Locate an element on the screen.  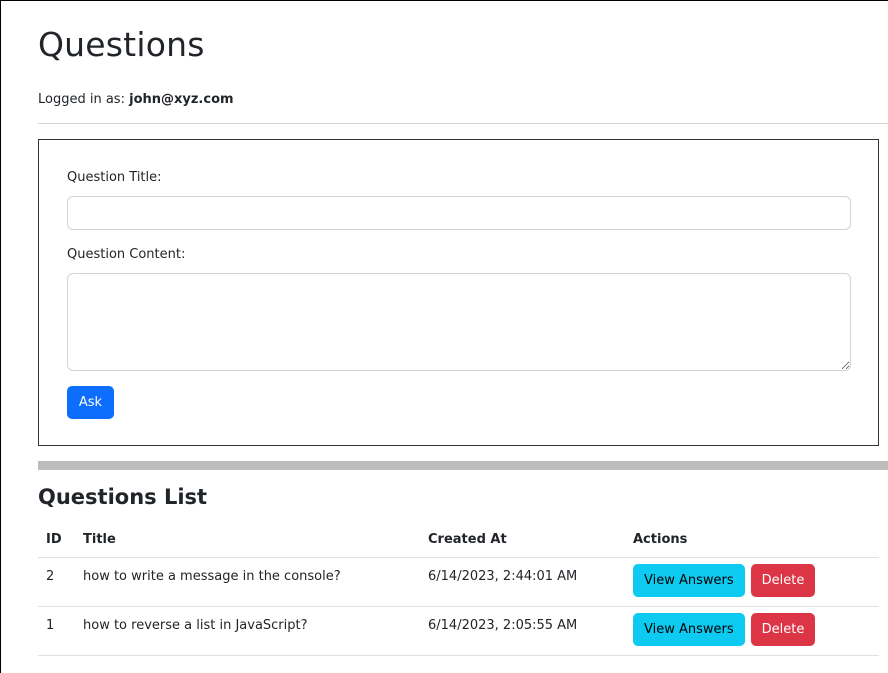
question-created-at: 6/14/2023, 2:05:55 AM is located at coordinates (522, 631).